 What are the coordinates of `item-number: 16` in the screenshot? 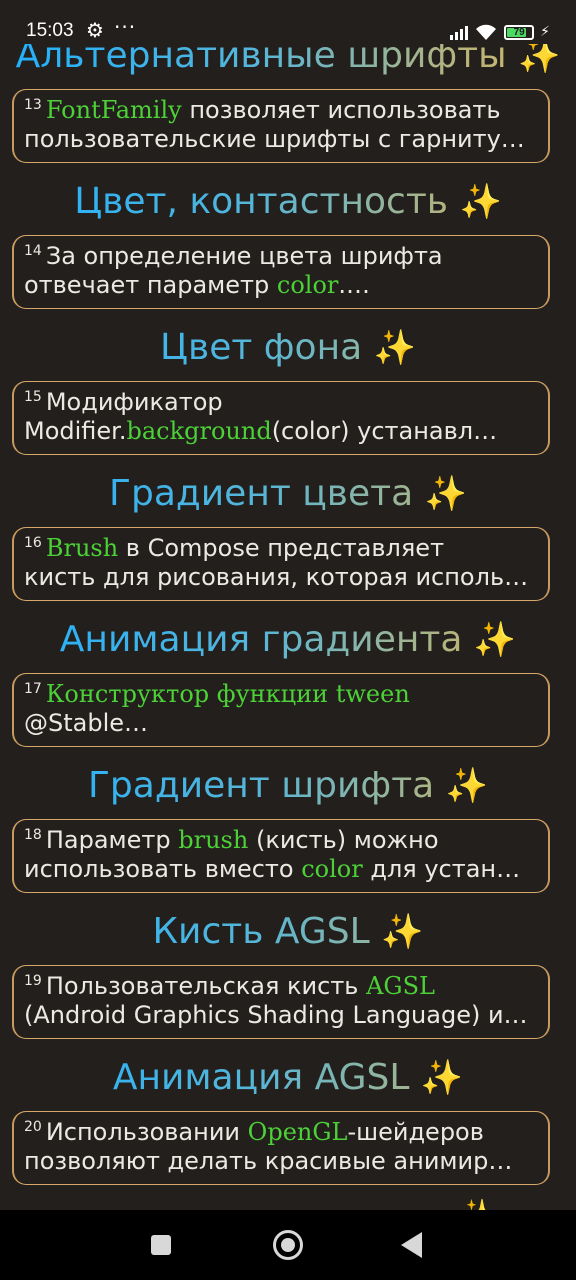 It's located at (33, 543).